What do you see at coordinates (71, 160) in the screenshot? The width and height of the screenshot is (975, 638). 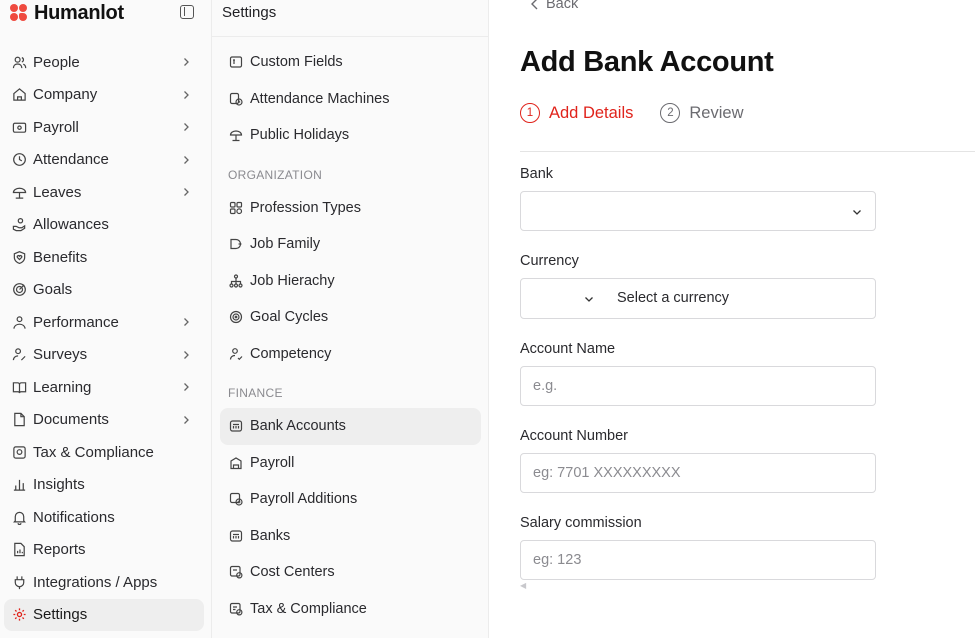 I see `sidebar-item-label: Attendance` at bounding box center [71, 160].